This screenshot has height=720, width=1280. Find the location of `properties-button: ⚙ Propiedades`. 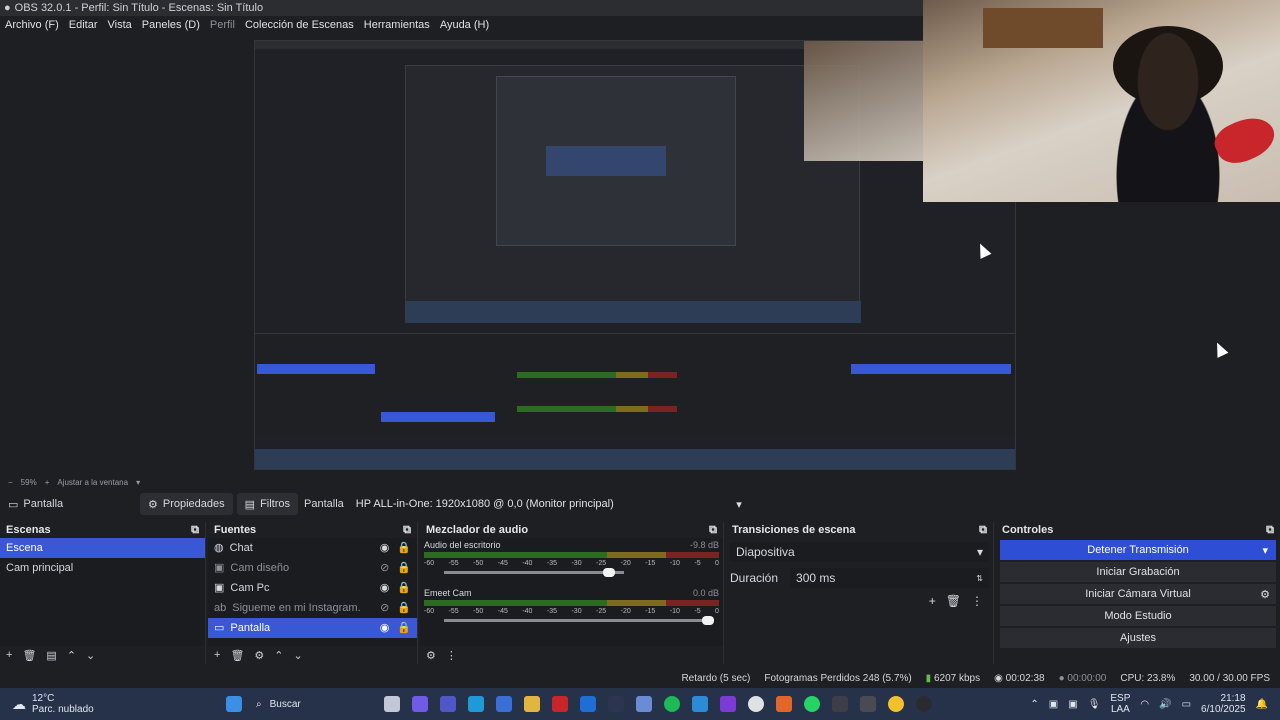

properties-button: ⚙ Propiedades is located at coordinates (186, 504).